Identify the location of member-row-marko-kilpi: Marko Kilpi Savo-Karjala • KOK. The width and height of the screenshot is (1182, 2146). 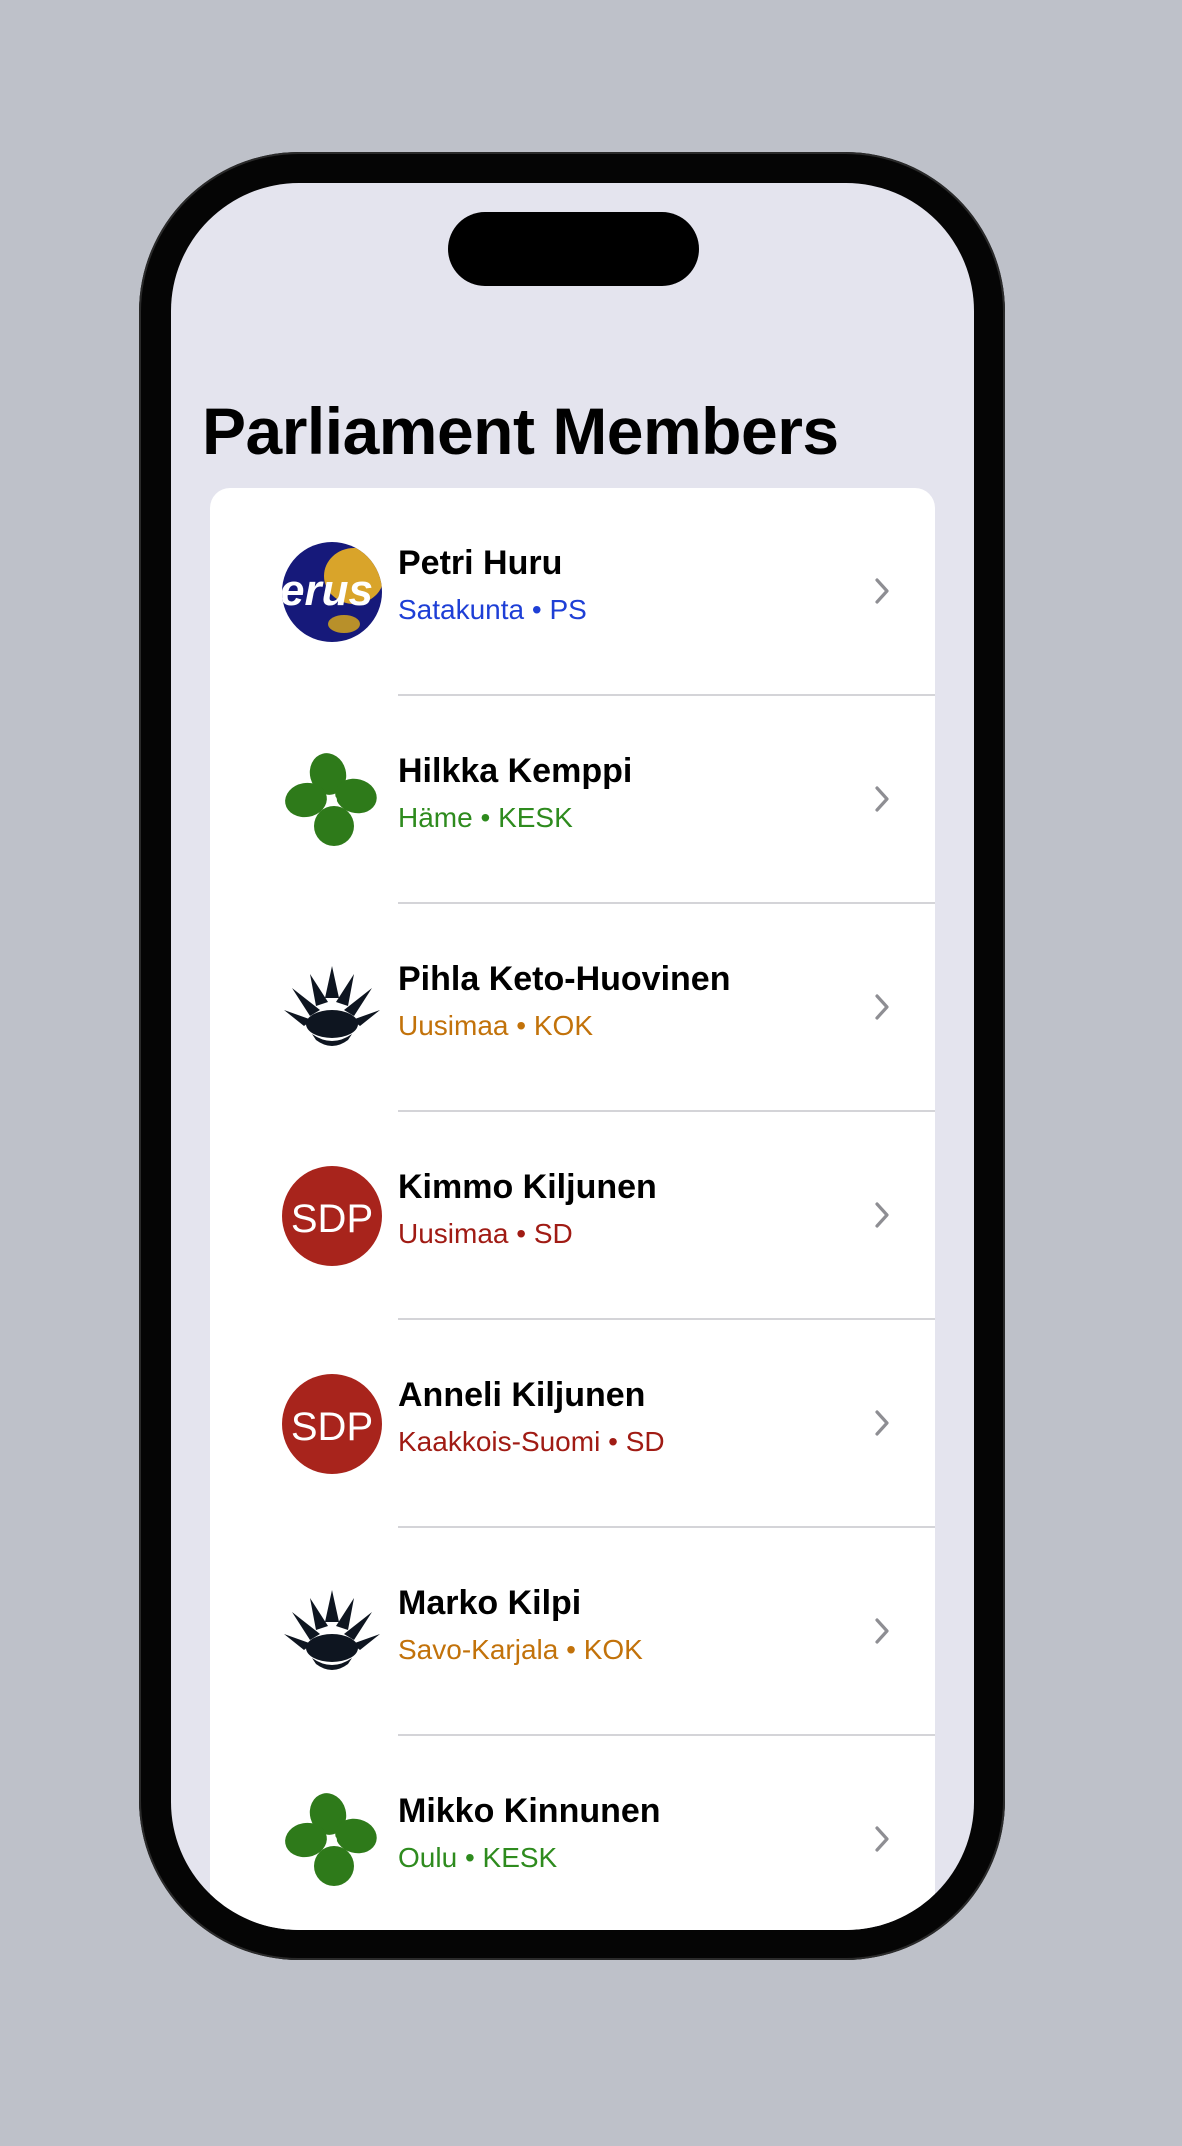
(572, 1632).